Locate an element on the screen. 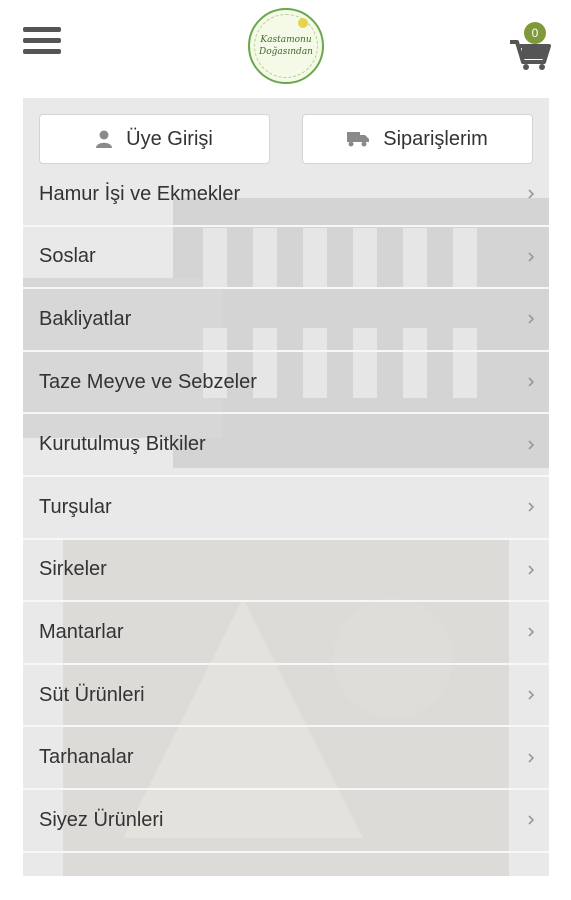  category-label: Hamur İşi ve Ekmekler is located at coordinates (140, 193).